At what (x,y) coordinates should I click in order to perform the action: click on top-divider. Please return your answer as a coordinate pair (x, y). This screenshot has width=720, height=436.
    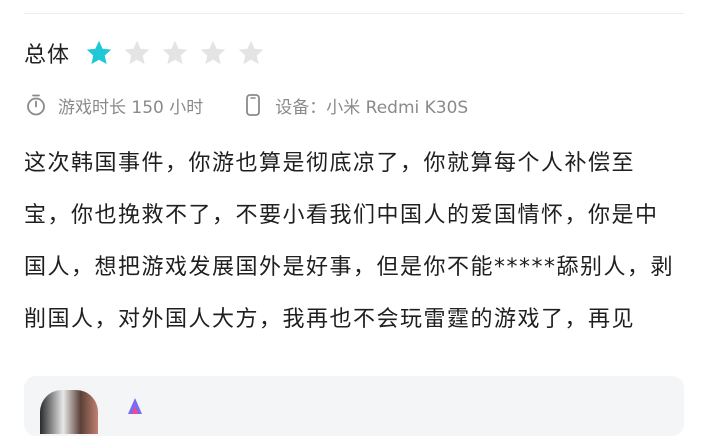
    Looking at the image, I should click on (354, 13).